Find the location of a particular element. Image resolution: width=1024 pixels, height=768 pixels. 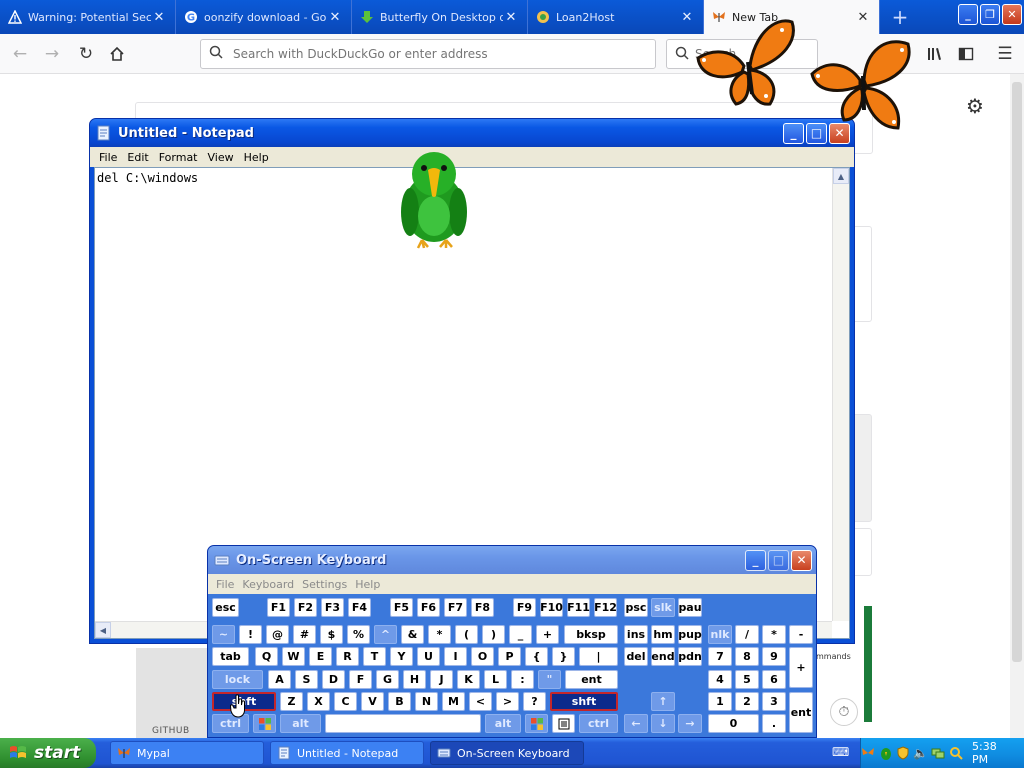

key-1: ! is located at coordinates (250, 634).